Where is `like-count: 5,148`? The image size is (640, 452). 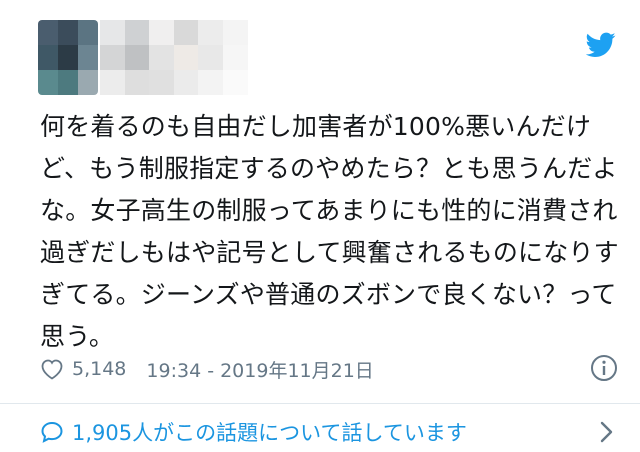
like-count: 5,148 is located at coordinates (99, 369).